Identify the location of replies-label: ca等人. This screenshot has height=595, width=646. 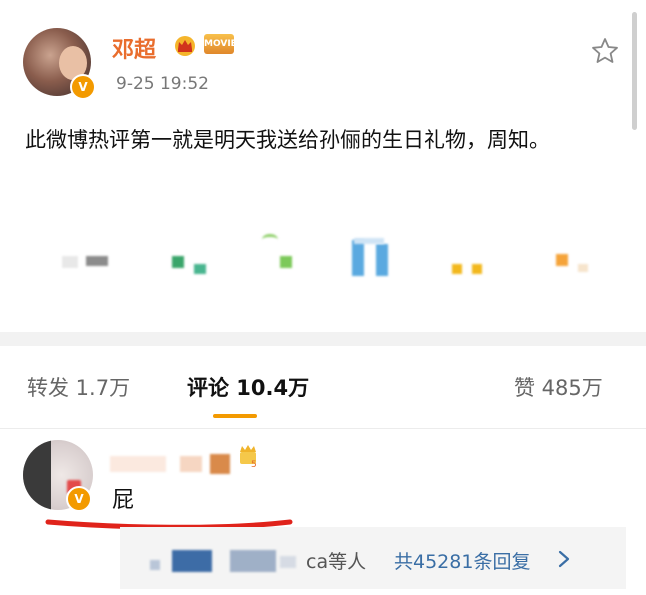
(336, 562).